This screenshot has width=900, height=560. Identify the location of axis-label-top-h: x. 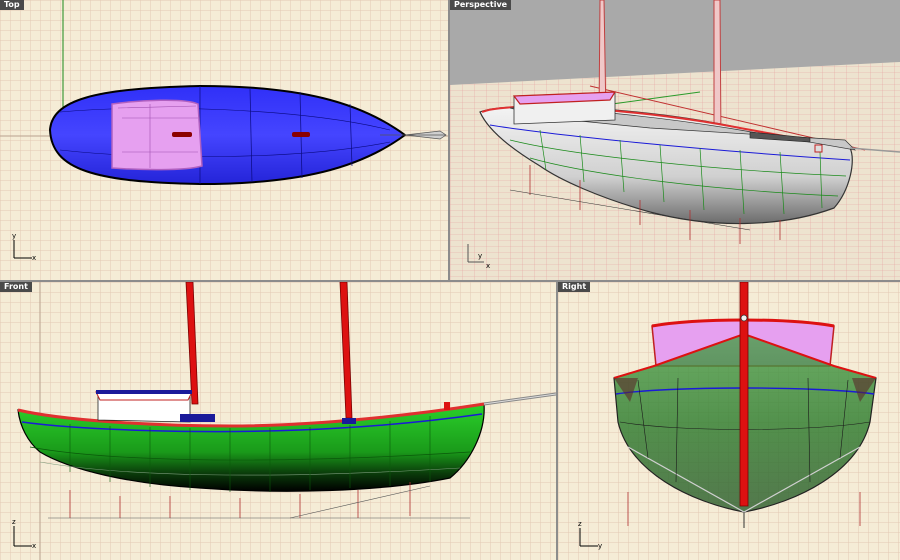
(34, 258).